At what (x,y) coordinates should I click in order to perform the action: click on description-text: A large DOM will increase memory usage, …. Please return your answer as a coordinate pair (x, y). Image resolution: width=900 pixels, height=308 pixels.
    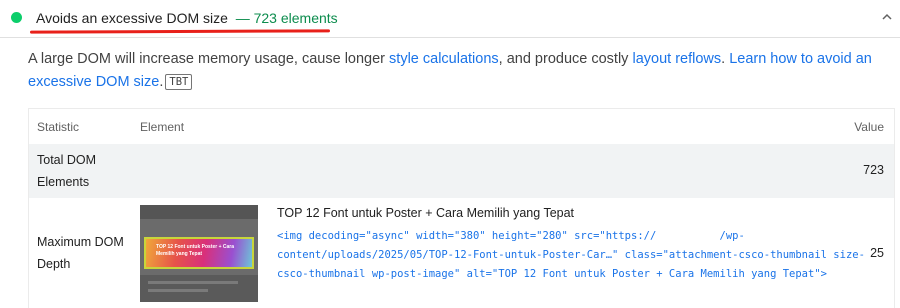
    Looking at the image, I should click on (209, 59).